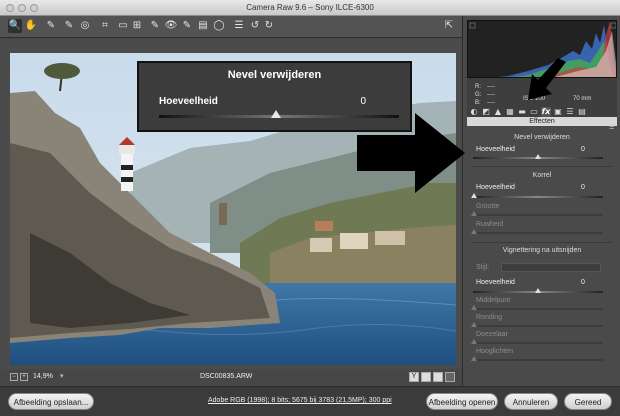 The image size is (620, 416). What do you see at coordinates (363, 101) in the screenshot?
I see `dehaze-callout-value: 0` at bounding box center [363, 101].